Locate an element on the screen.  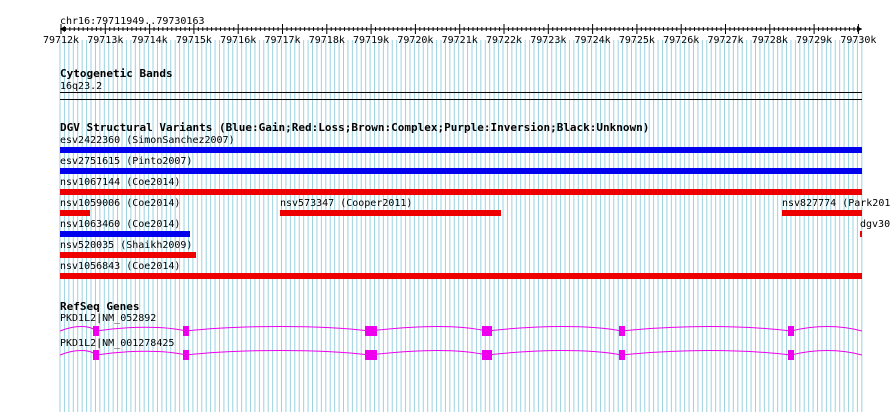
variant-label: nsv1059006 (Coe2014) is located at coordinates (120, 203).